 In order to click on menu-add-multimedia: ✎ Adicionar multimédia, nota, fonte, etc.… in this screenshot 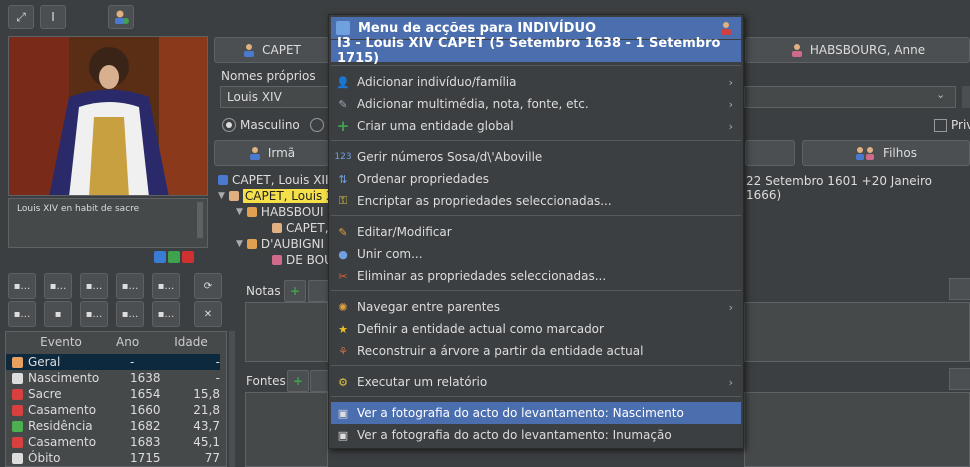, I will do `click(536, 104)`.